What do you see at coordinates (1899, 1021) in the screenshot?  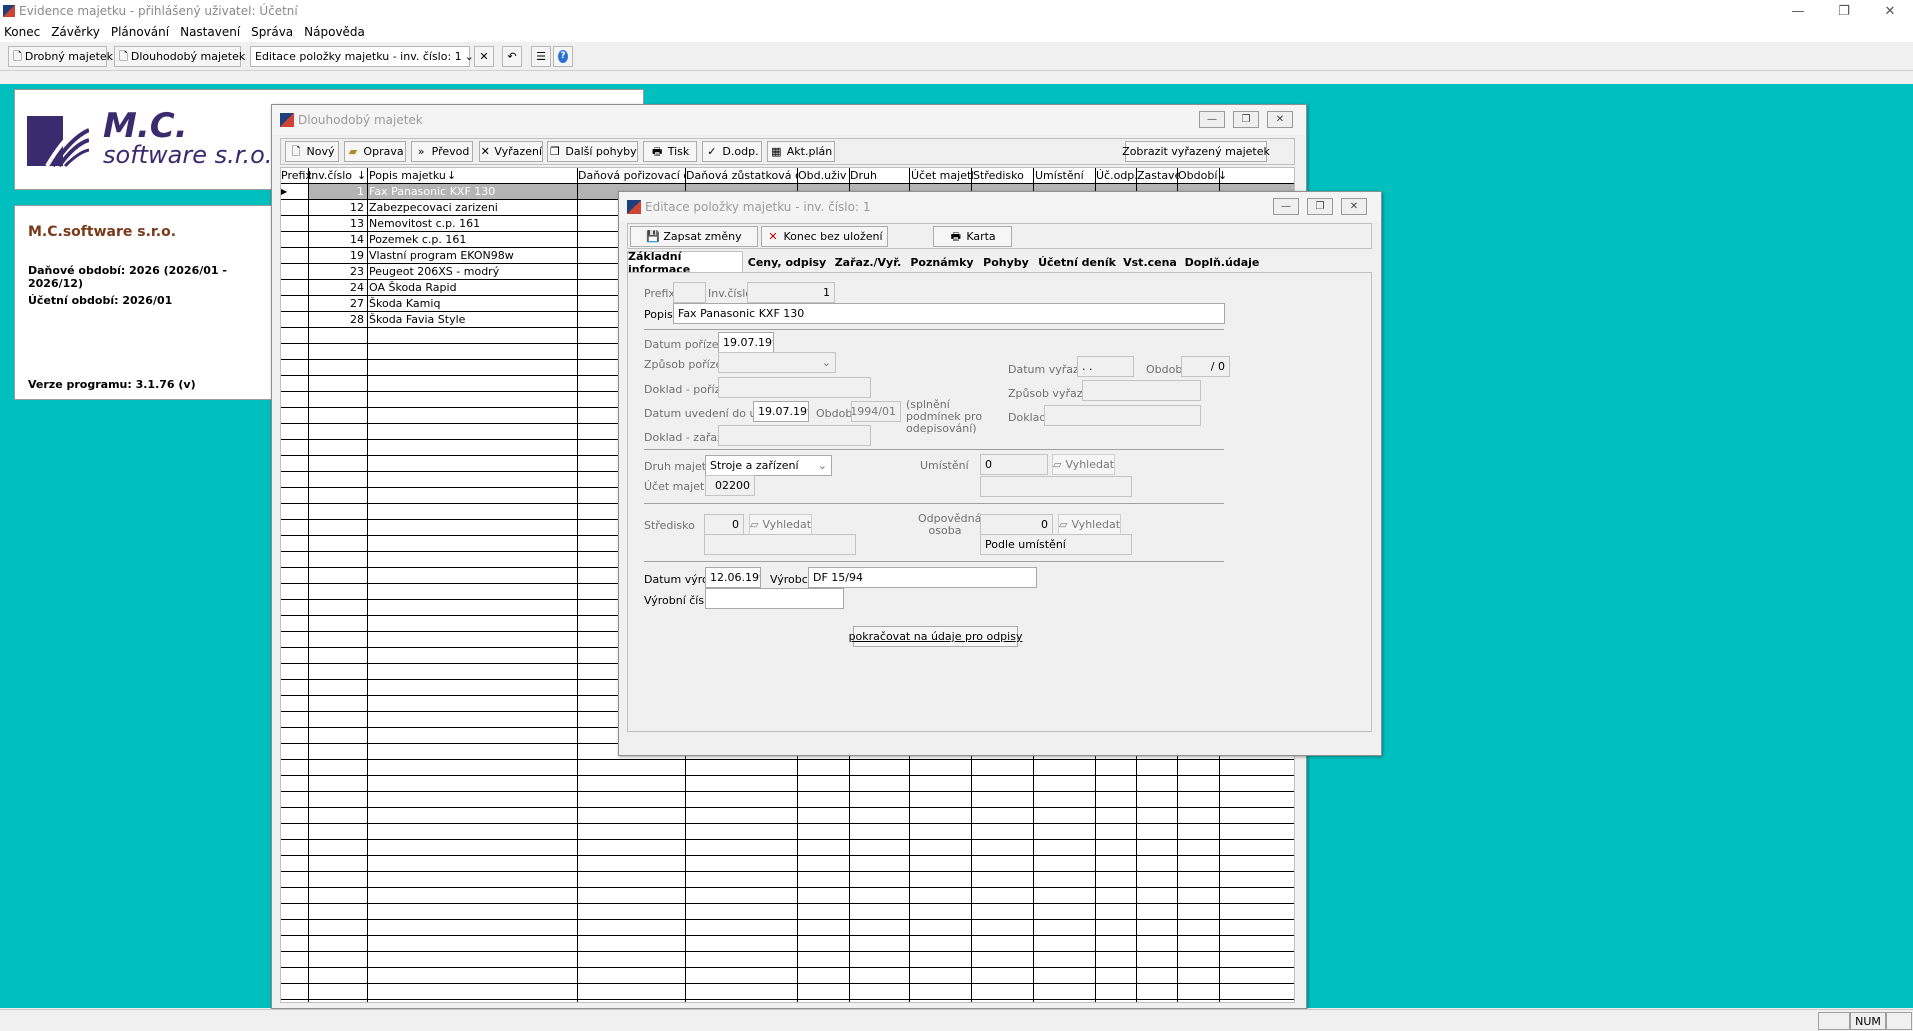 I see `size-grip` at bounding box center [1899, 1021].